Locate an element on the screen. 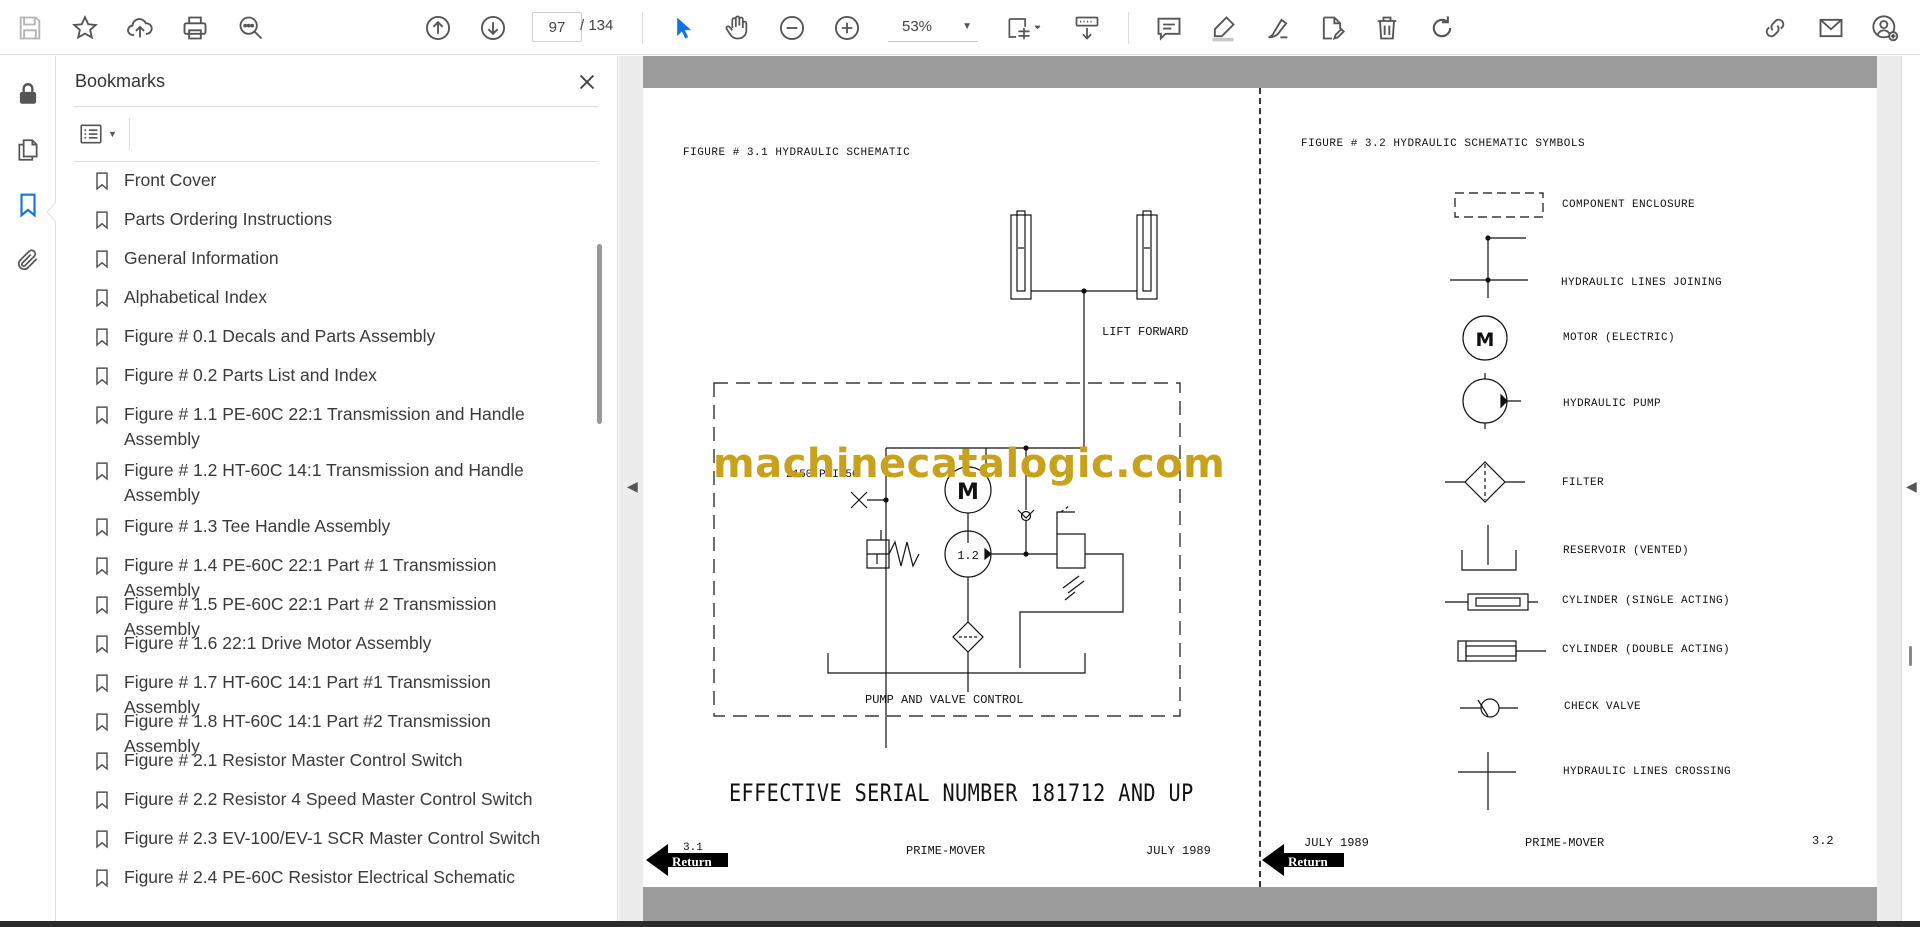 The width and height of the screenshot is (1920, 927). pump-label: 1.2 is located at coordinates (968, 556).